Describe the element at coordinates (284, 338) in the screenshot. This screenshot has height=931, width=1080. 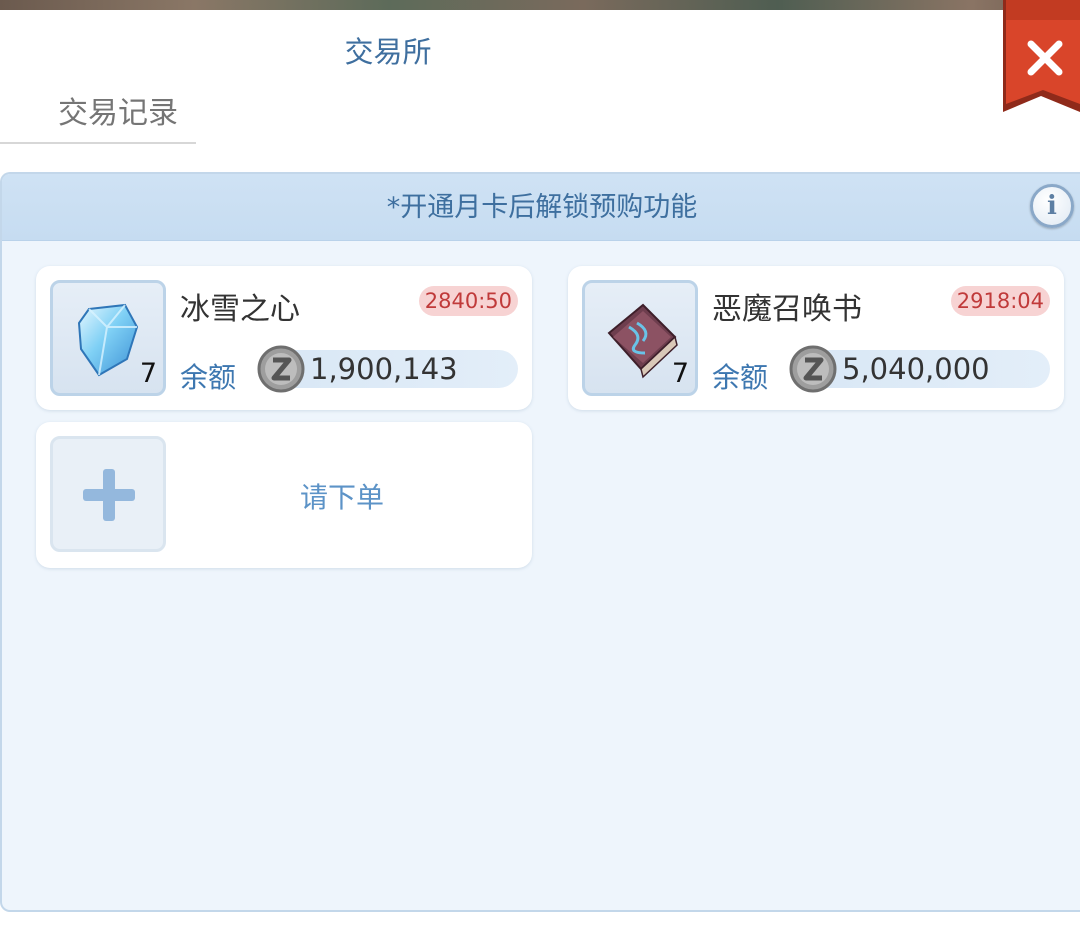
I see `order-card: 7 冰雪之心 2840:50 余额 1,900,143` at that location.